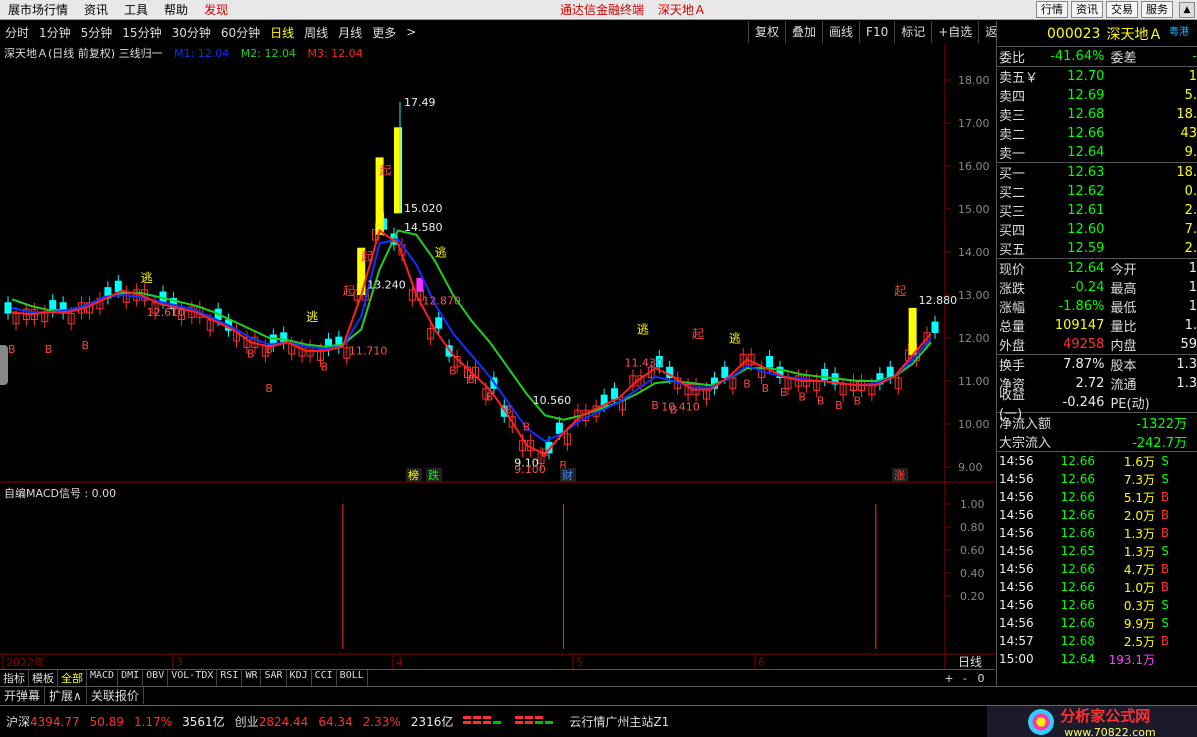 This screenshot has width=1197, height=737. What do you see at coordinates (1187, 10) in the screenshot?
I see `menu-scroll-icon: ▲` at bounding box center [1187, 10].